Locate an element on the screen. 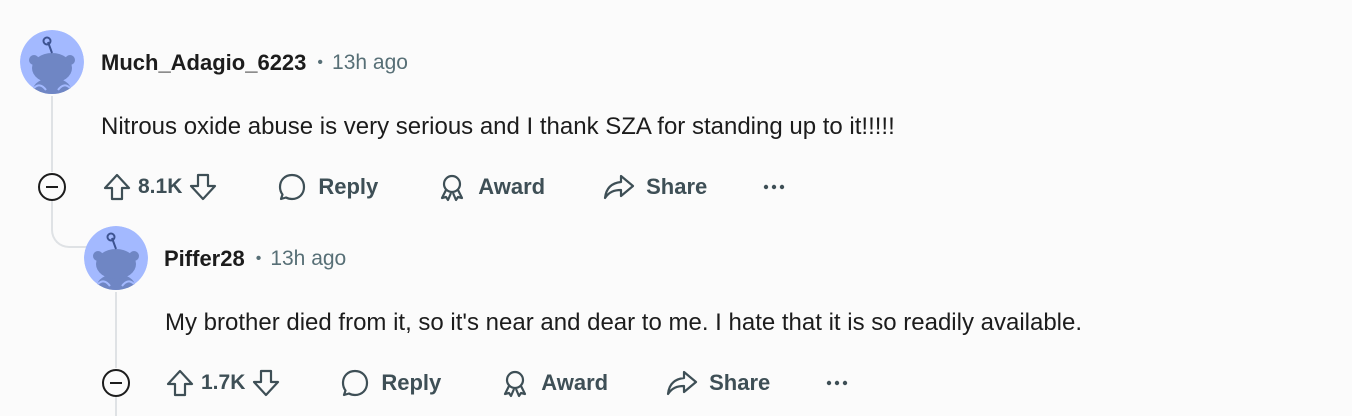  comment-action-bar: 1.7K Reply Award Share is located at coordinates (508, 383).